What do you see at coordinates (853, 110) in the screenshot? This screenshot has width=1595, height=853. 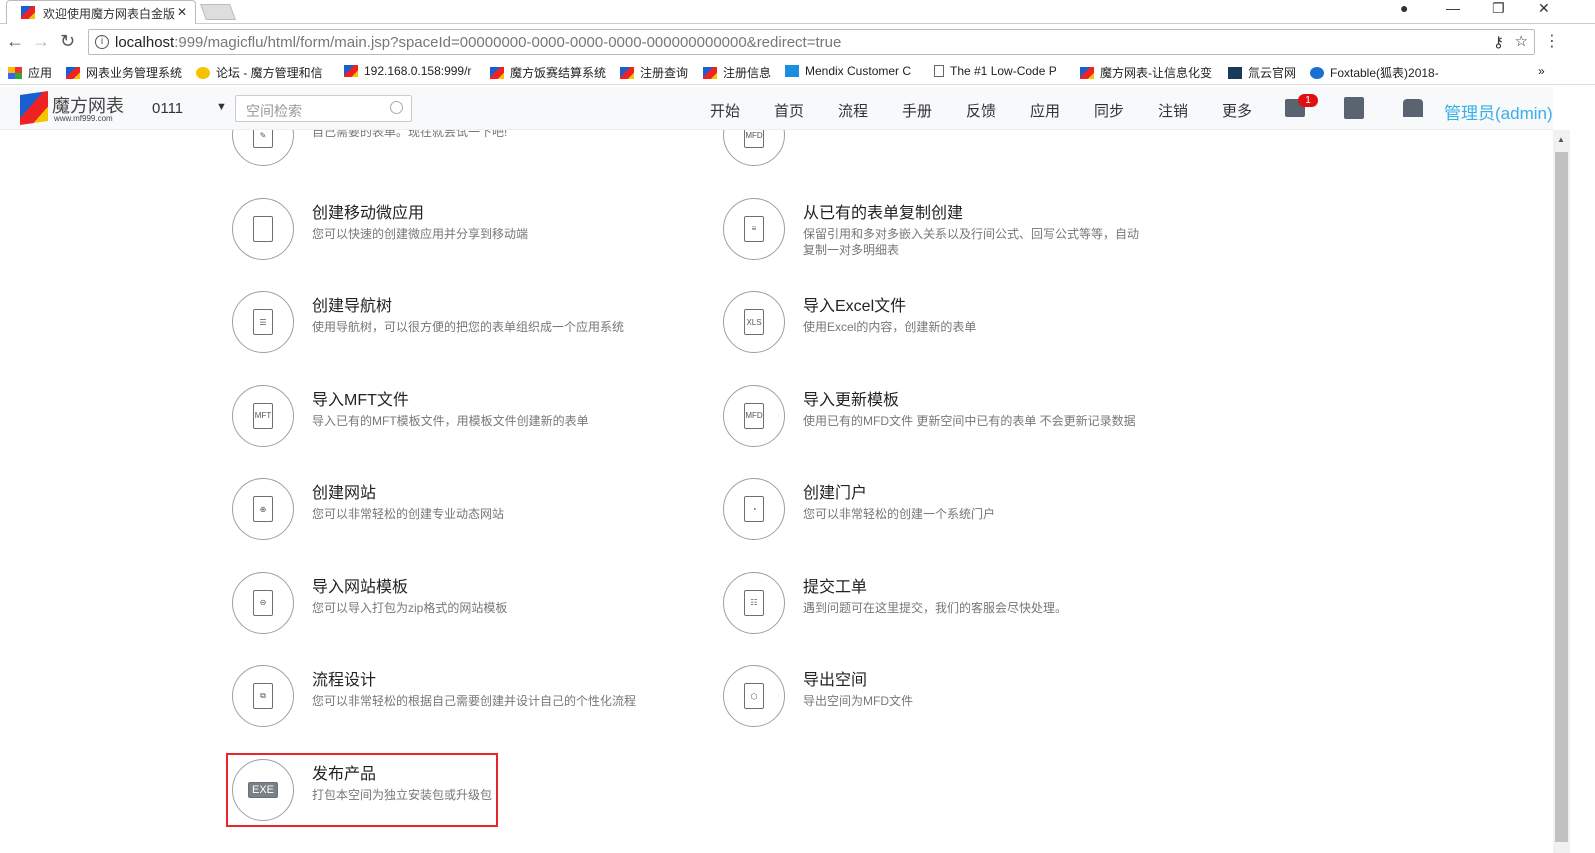 I see `menu-workflow: 流程` at bounding box center [853, 110].